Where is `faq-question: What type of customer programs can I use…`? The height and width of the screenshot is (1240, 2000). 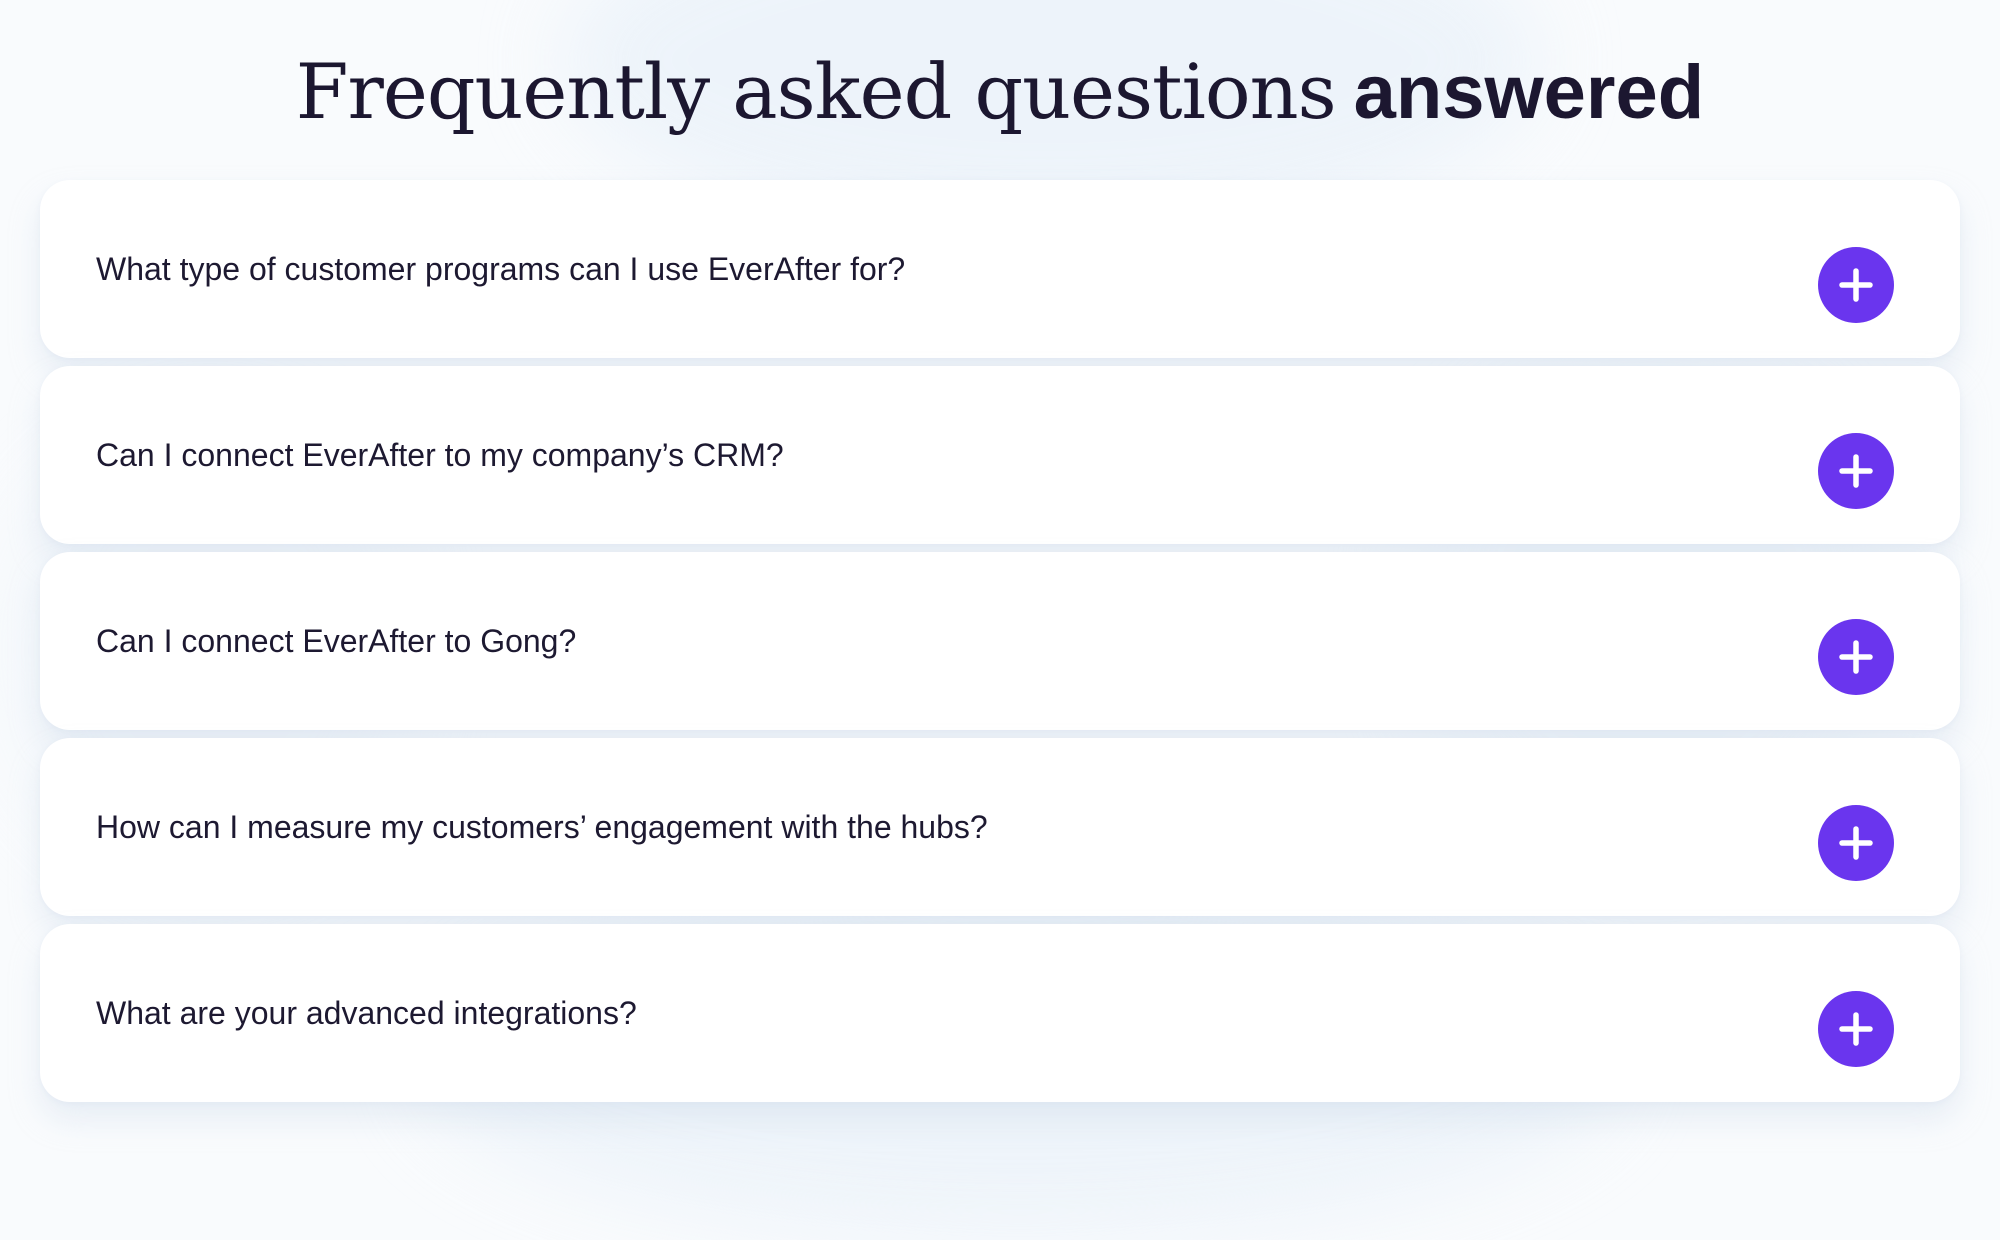
faq-question: What type of customer programs can I use… is located at coordinates (501, 269).